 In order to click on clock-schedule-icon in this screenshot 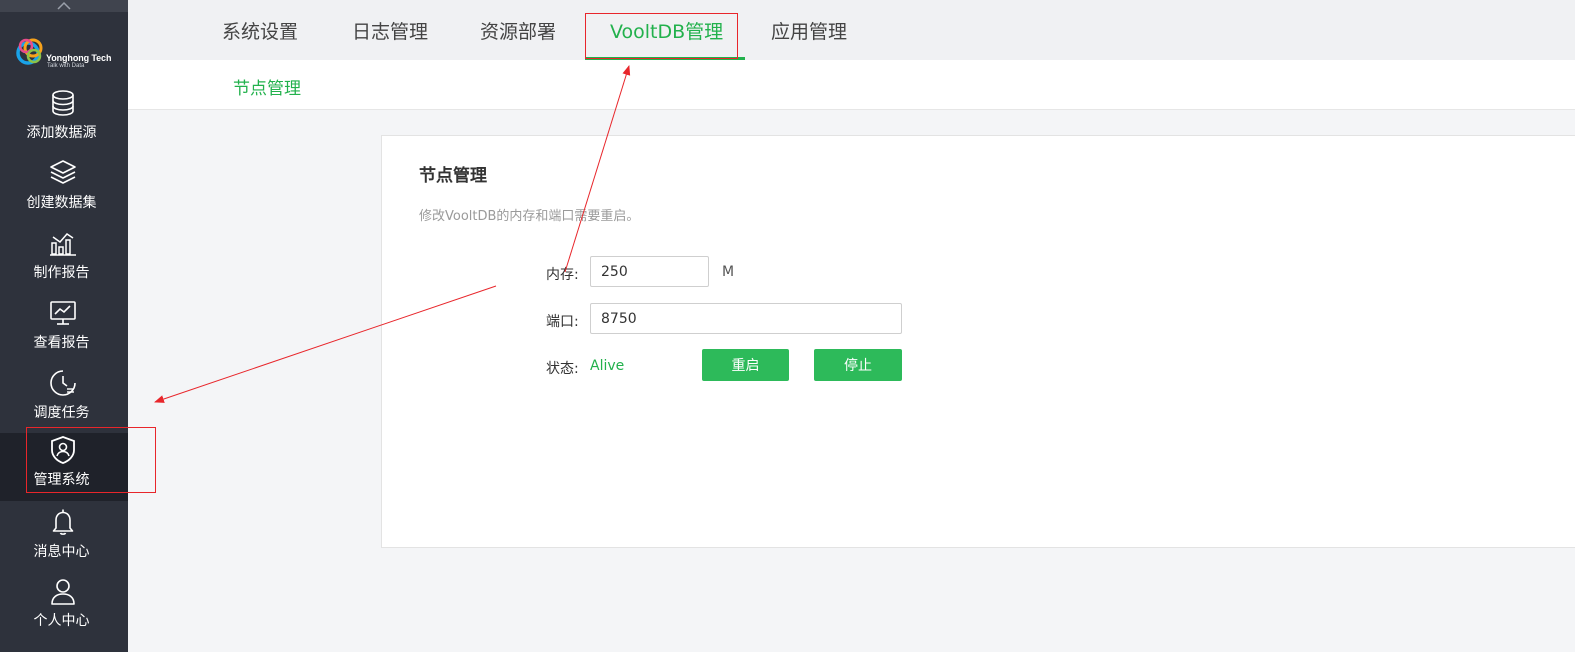, I will do `click(63, 383)`.